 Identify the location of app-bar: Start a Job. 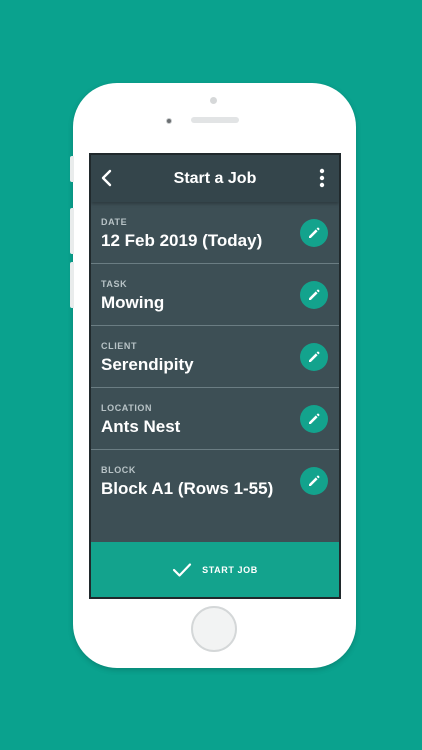
(215, 178).